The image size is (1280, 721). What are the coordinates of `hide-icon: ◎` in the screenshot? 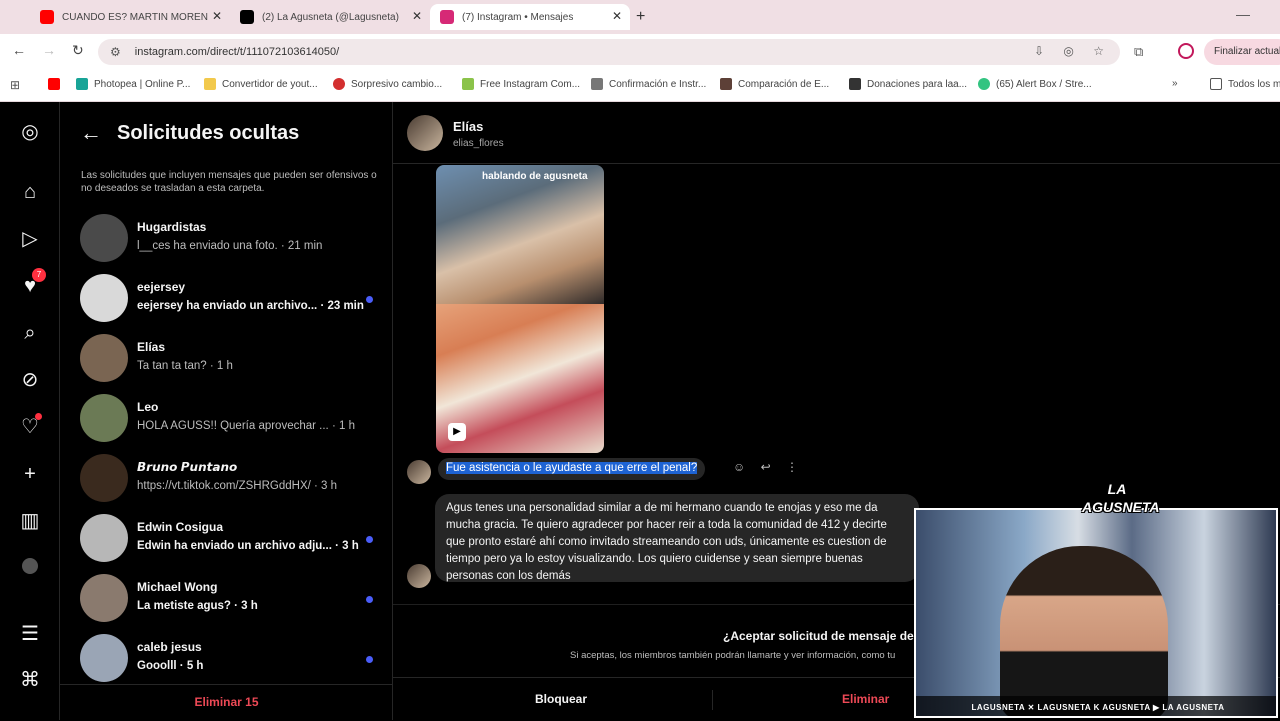 It's located at (1068, 51).